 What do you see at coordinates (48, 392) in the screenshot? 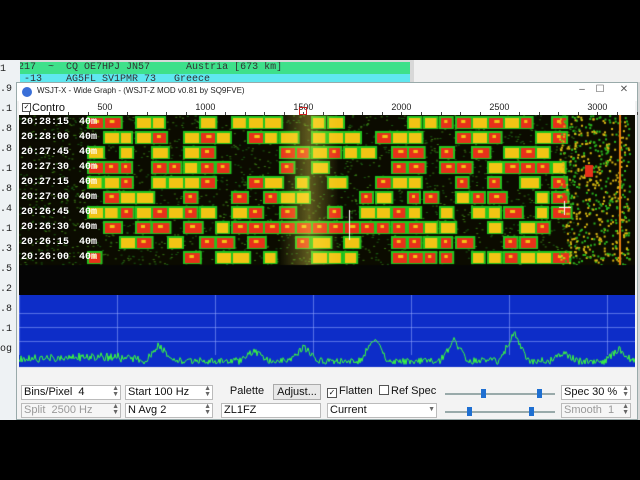
I see `bins-per-pixel-label: Bins/Pixel` at bounding box center [48, 392].